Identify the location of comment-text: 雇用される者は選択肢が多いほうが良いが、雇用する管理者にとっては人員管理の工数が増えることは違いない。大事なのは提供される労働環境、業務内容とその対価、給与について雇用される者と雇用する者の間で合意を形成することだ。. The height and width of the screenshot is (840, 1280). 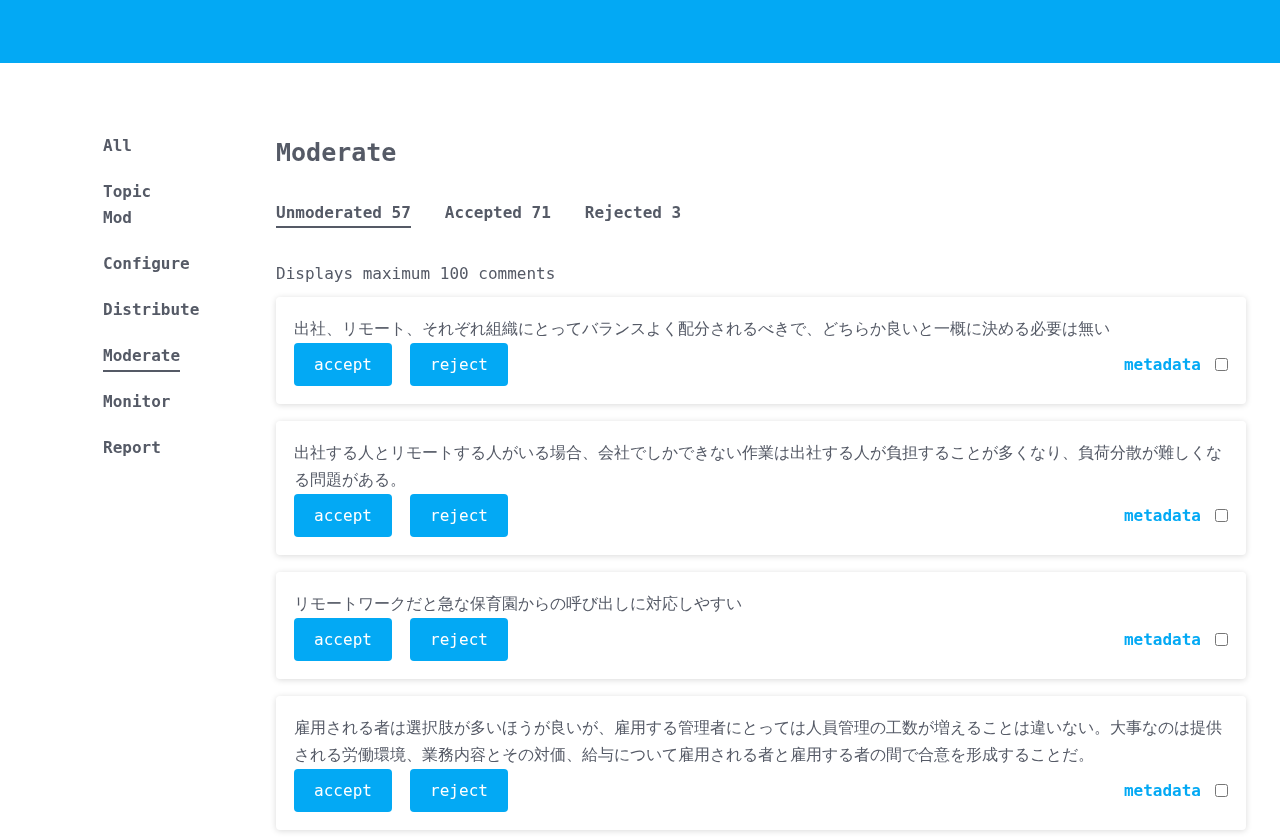
(758, 741).